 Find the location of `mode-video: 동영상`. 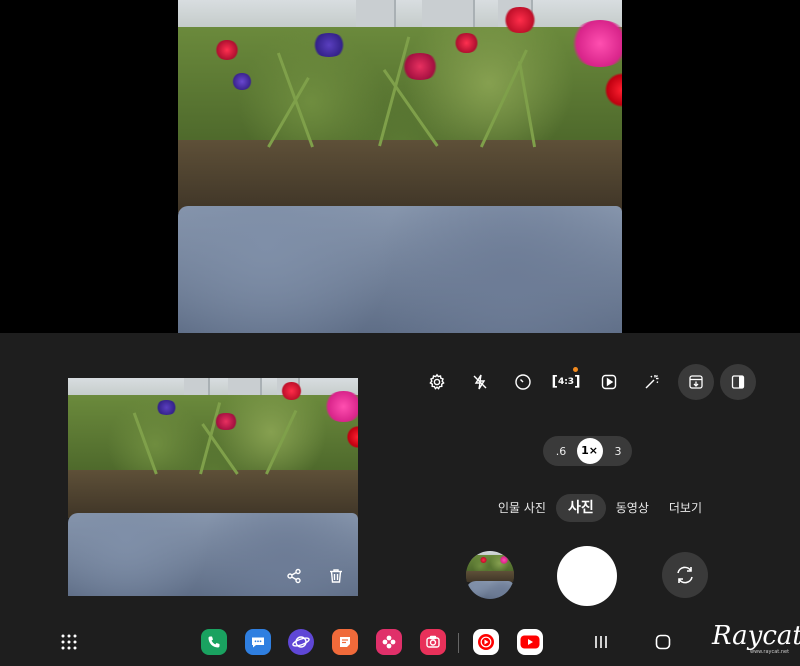

mode-video: 동영상 is located at coordinates (632, 508).